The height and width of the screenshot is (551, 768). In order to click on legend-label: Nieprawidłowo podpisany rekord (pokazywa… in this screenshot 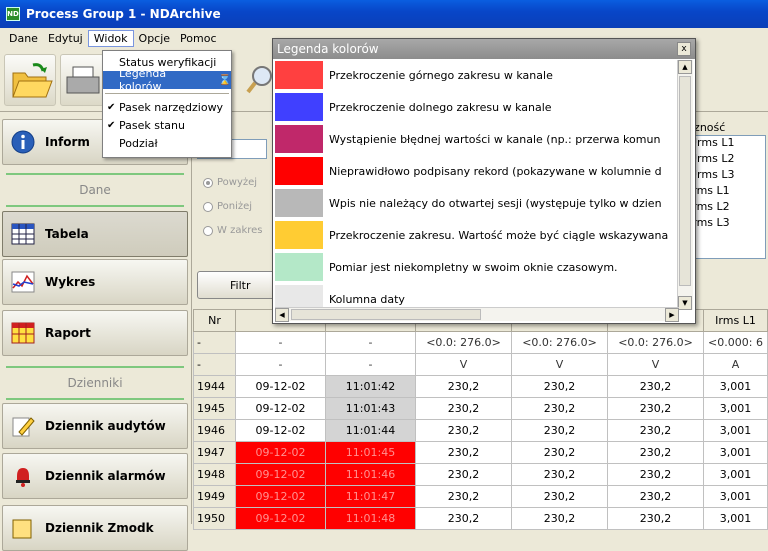, I will do `click(495, 171)`.